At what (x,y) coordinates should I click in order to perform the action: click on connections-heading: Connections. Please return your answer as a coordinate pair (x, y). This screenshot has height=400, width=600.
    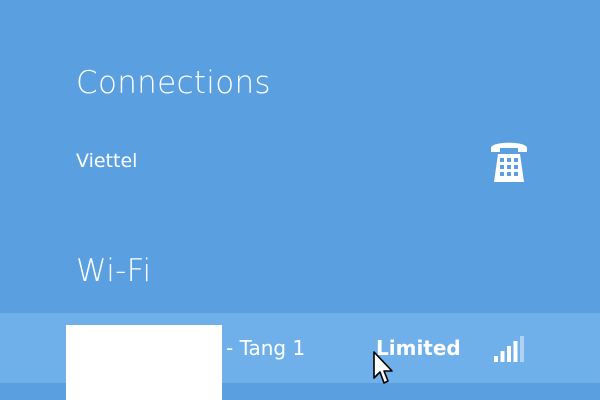
    Looking at the image, I should click on (173, 83).